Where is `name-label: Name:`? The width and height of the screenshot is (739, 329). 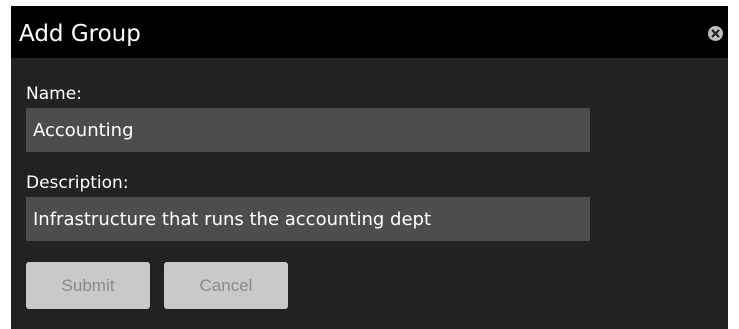
name-label: Name: is located at coordinates (54, 94).